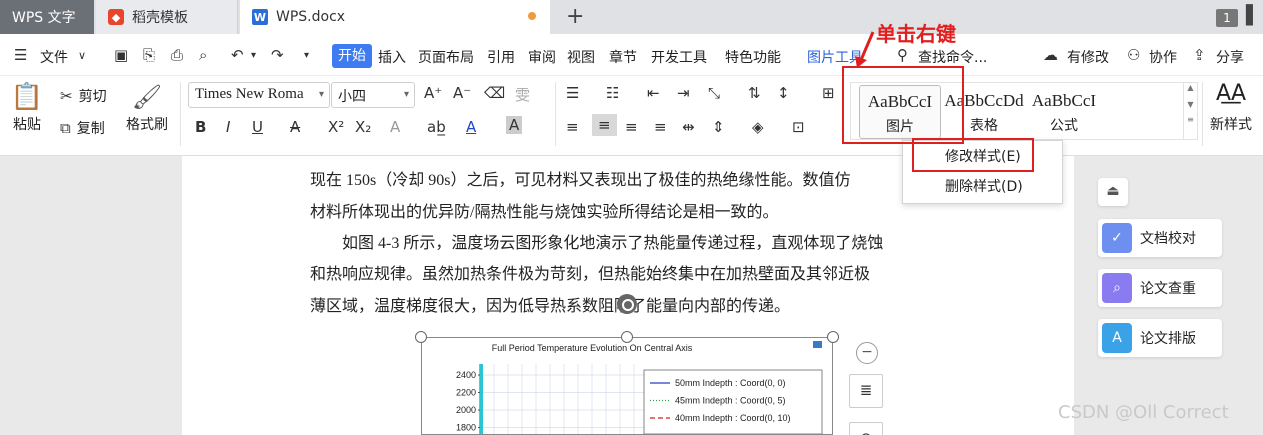  What do you see at coordinates (253, 55) in the screenshot?
I see `undo-dropdown-icon: ▾` at bounding box center [253, 55].